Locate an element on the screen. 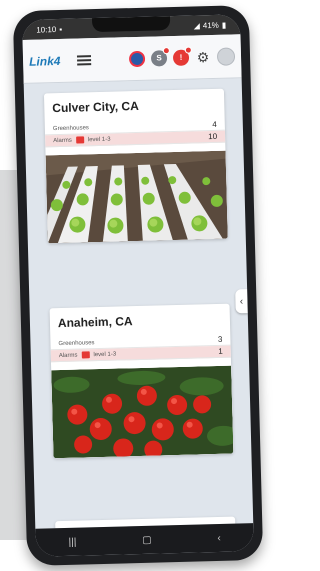 The width and height of the screenshot is (320, 571). status-right: ◢ 41% ▮ is located at coordinates (210, 25).